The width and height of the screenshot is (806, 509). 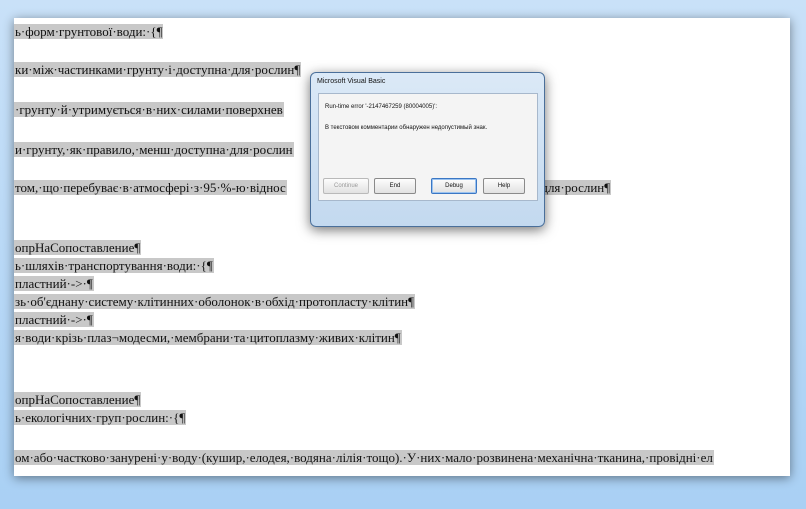 I want to click on continue-button: Continue, so click(x=346, y=186).